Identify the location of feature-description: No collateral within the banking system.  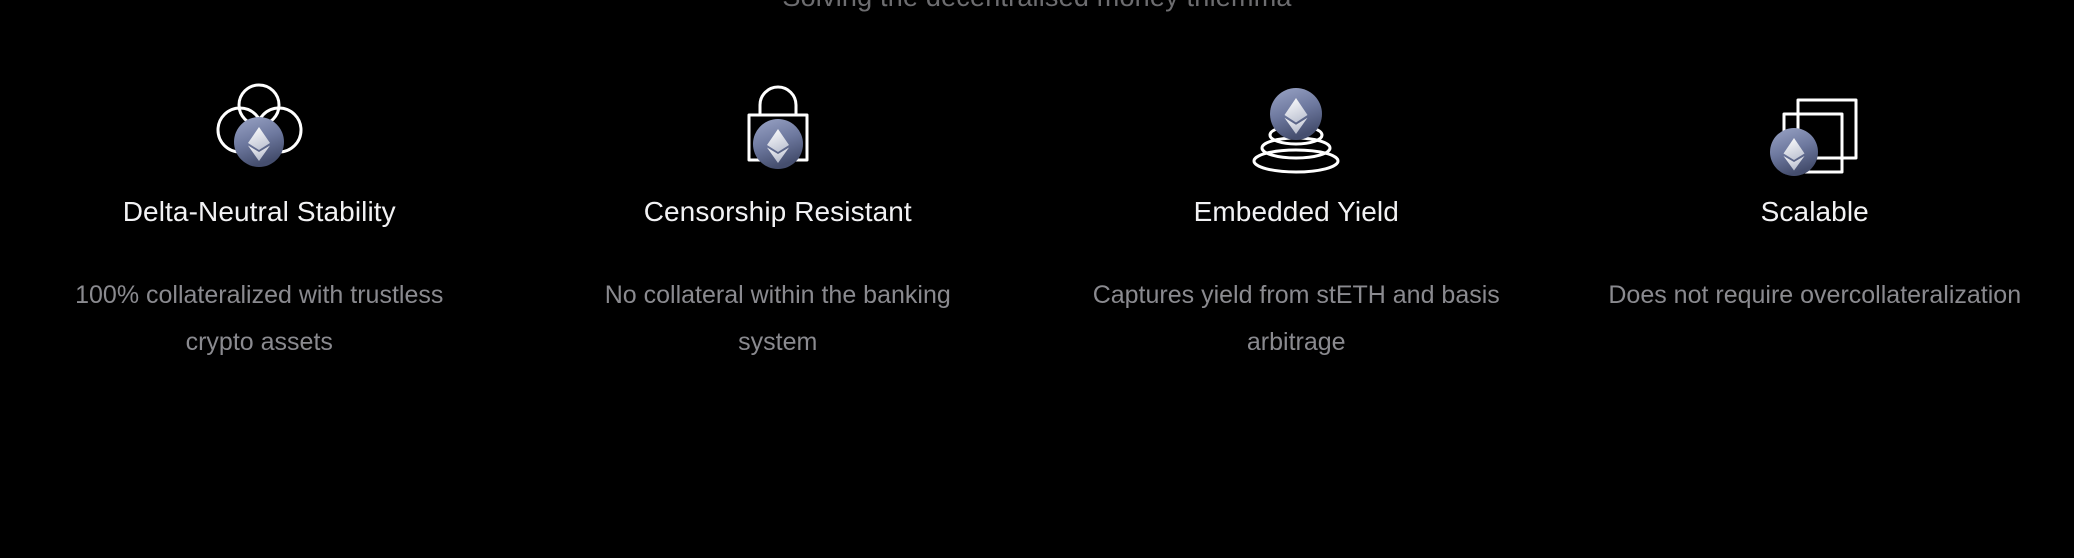
(777, 318).